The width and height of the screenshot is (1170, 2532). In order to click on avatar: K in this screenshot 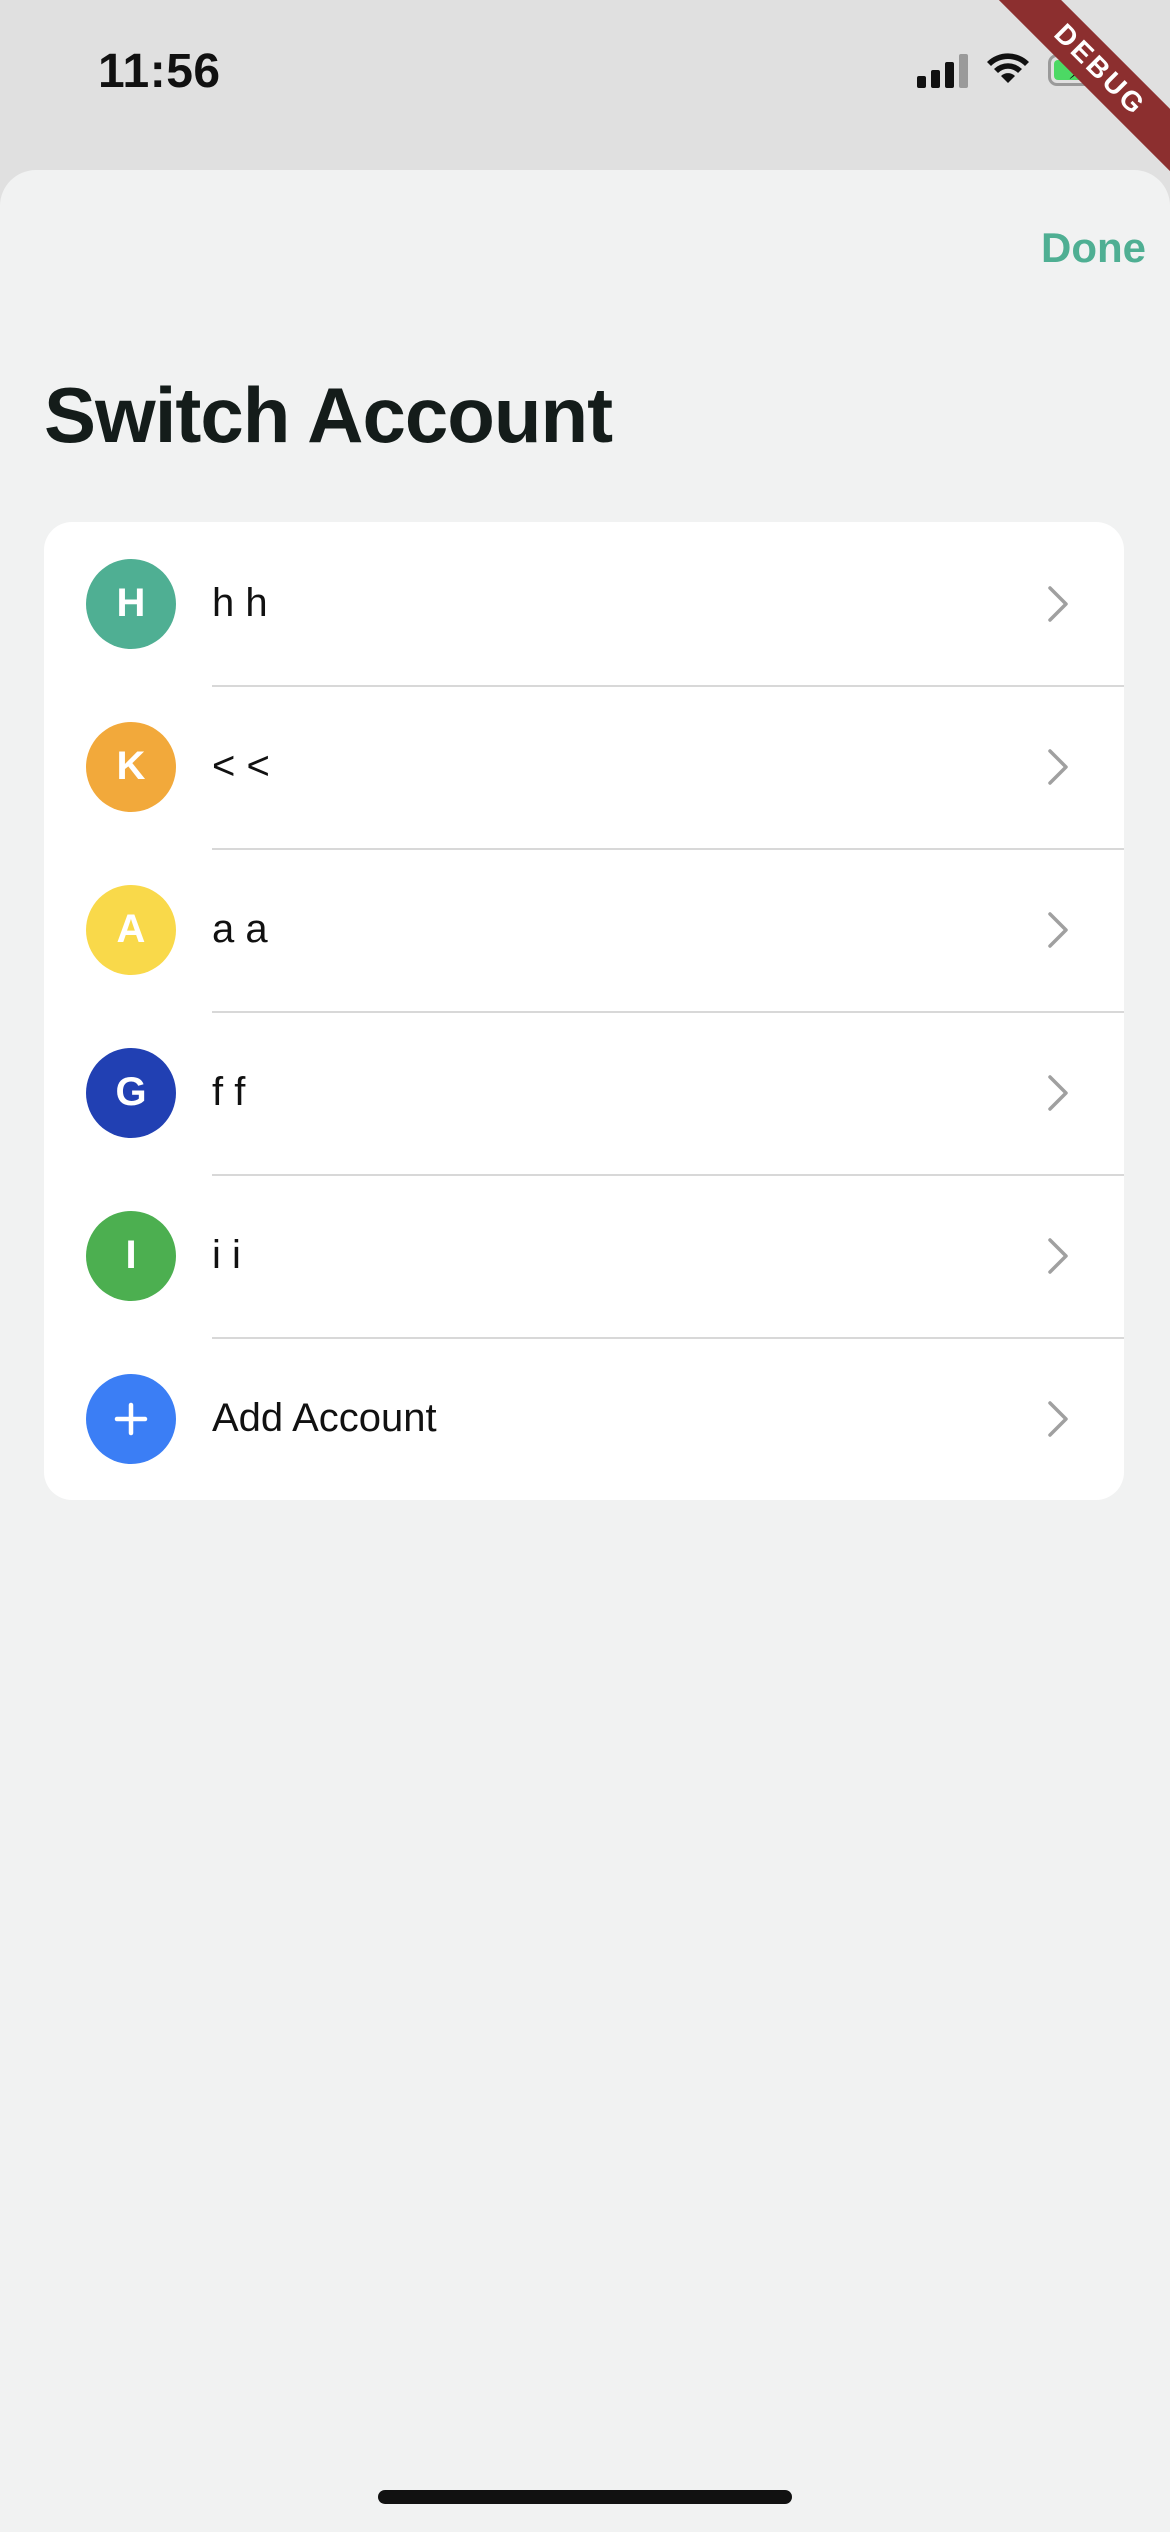, I will do `click(131, 766)`.